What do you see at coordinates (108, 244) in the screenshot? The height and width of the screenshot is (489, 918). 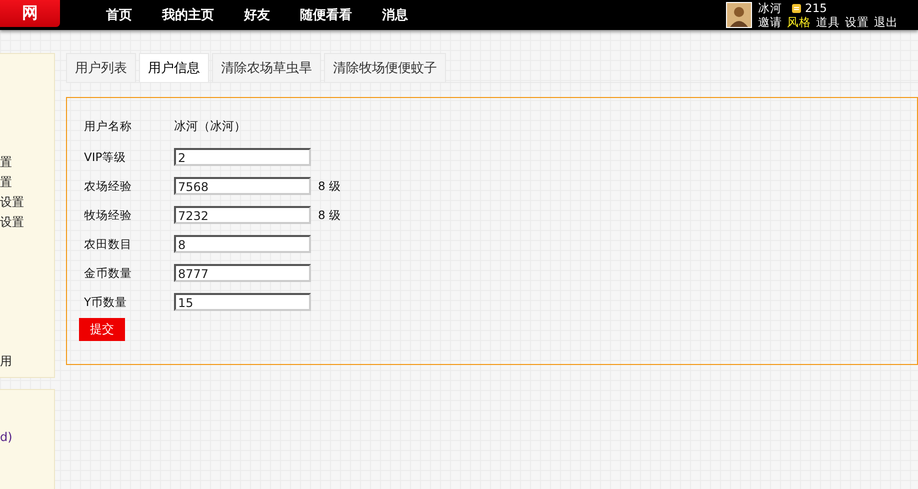 I see `field-label: 农田数目` at bounding box center [108, 244].